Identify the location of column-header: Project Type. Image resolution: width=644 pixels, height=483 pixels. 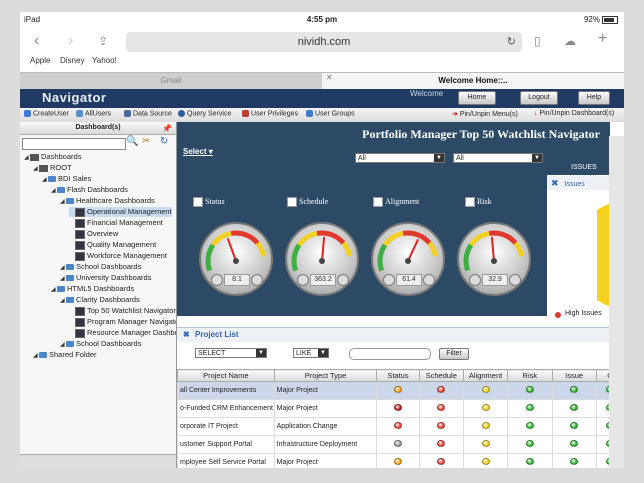
(325, 375).